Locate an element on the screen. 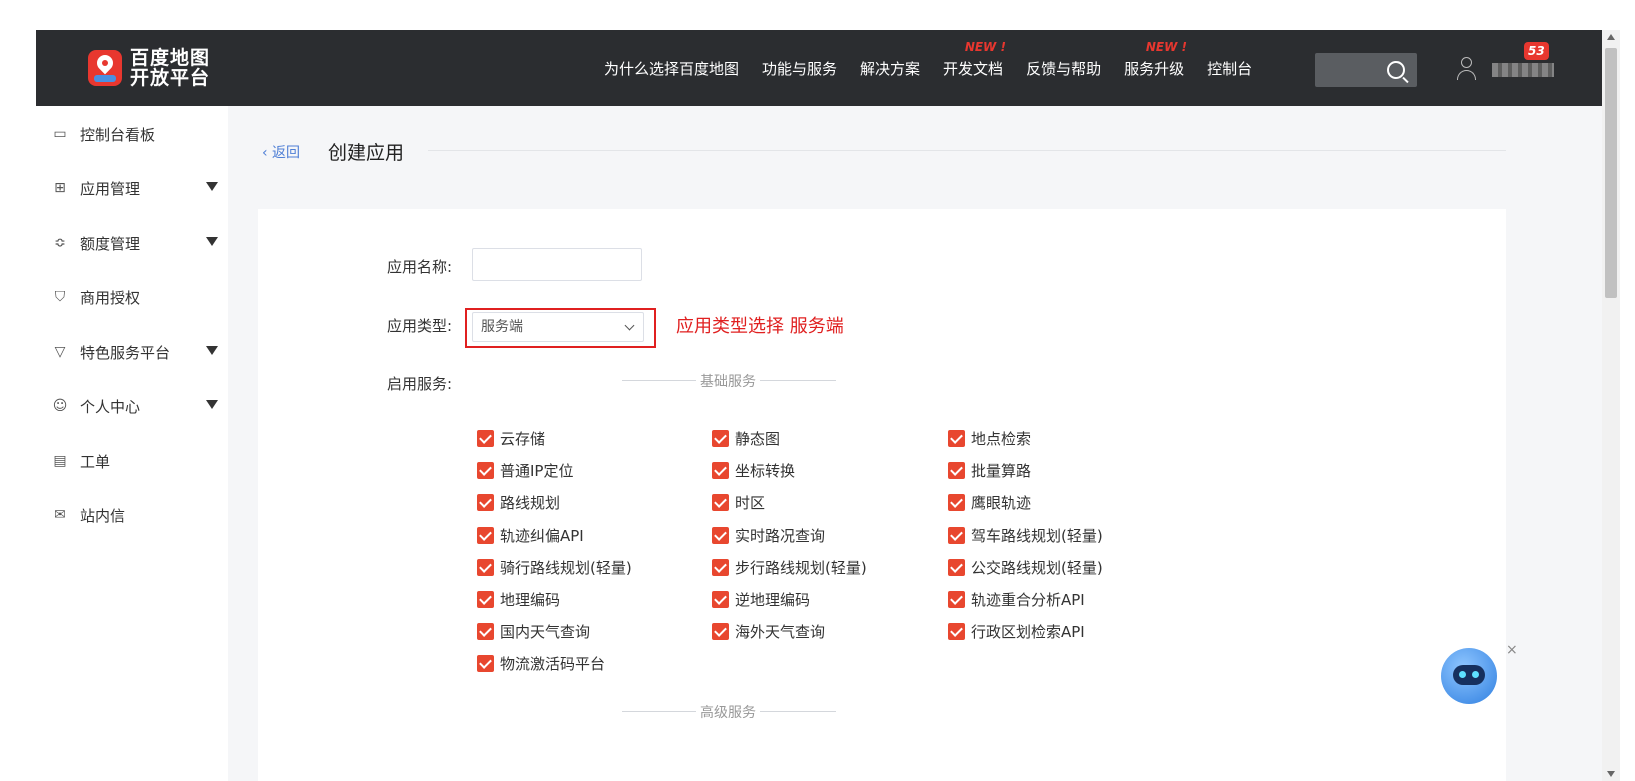  service-checkbox: 步行路线规划(轻量) is located at coordinates (789, 567).